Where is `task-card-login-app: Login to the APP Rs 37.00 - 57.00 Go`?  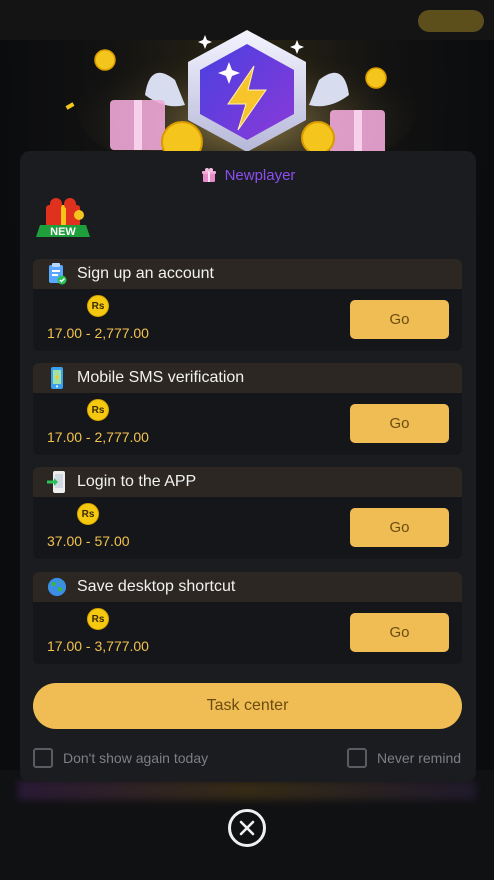 task-card-login-app: Login to the APP Rs 37.00 - 57.00 Go is located at coordinates (247, 513).